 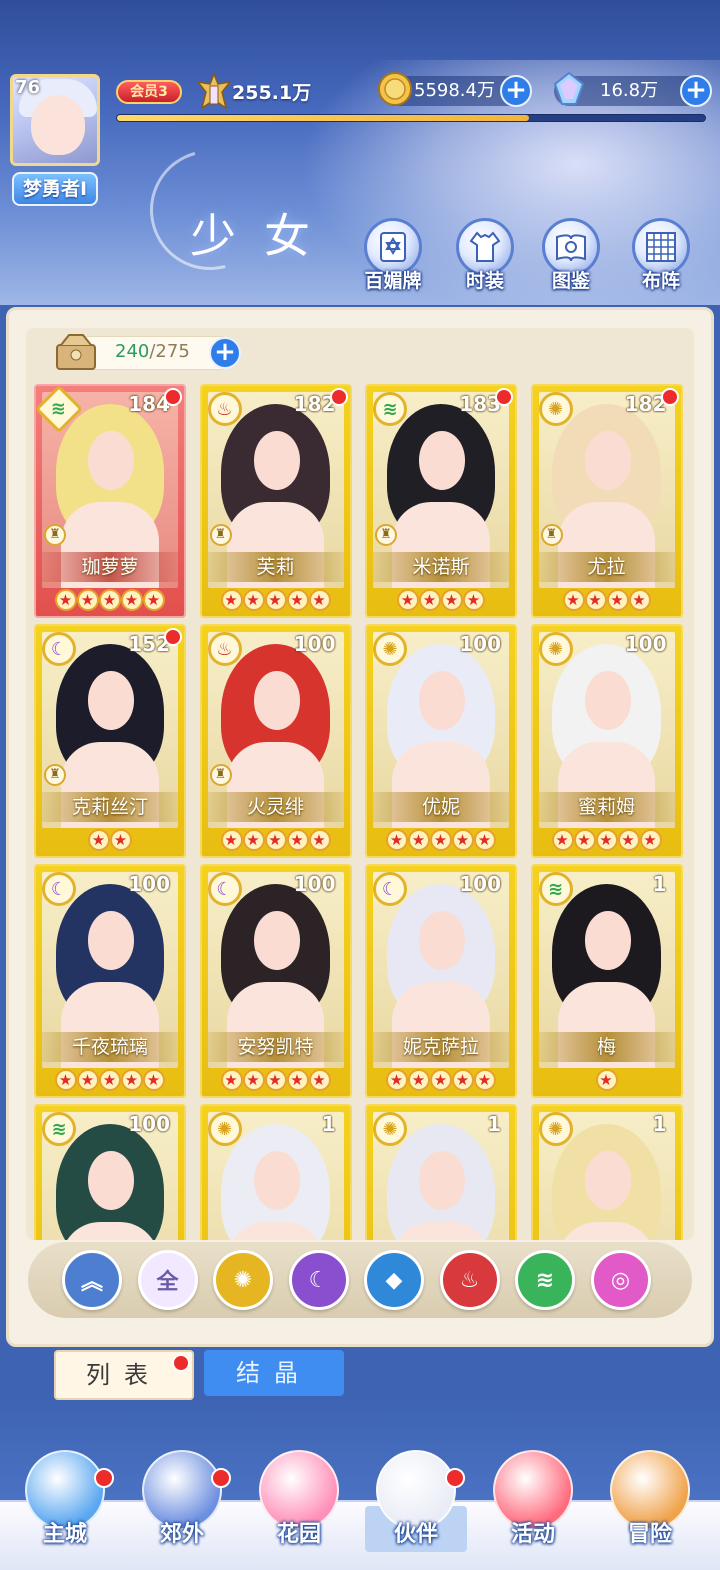 What do you see at coordinates (606, 741) in the screenshot?
I see `girl-card: ✺ 100 蜜莉姆 ★ ★ ★ ★ ★` at bounding box center [606, 741].